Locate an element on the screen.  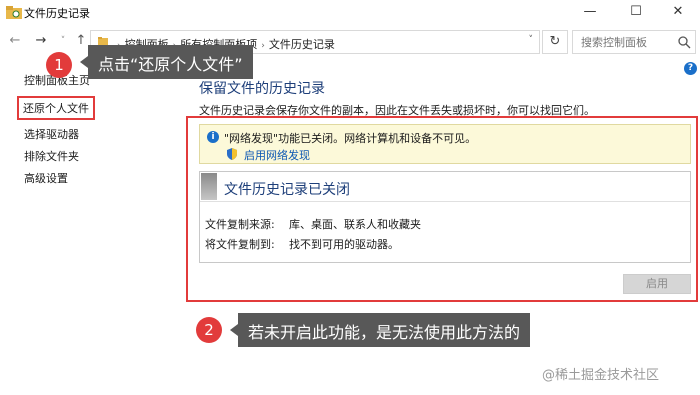
source-label: 文件复制来源: is located at coordinates (240, 224).